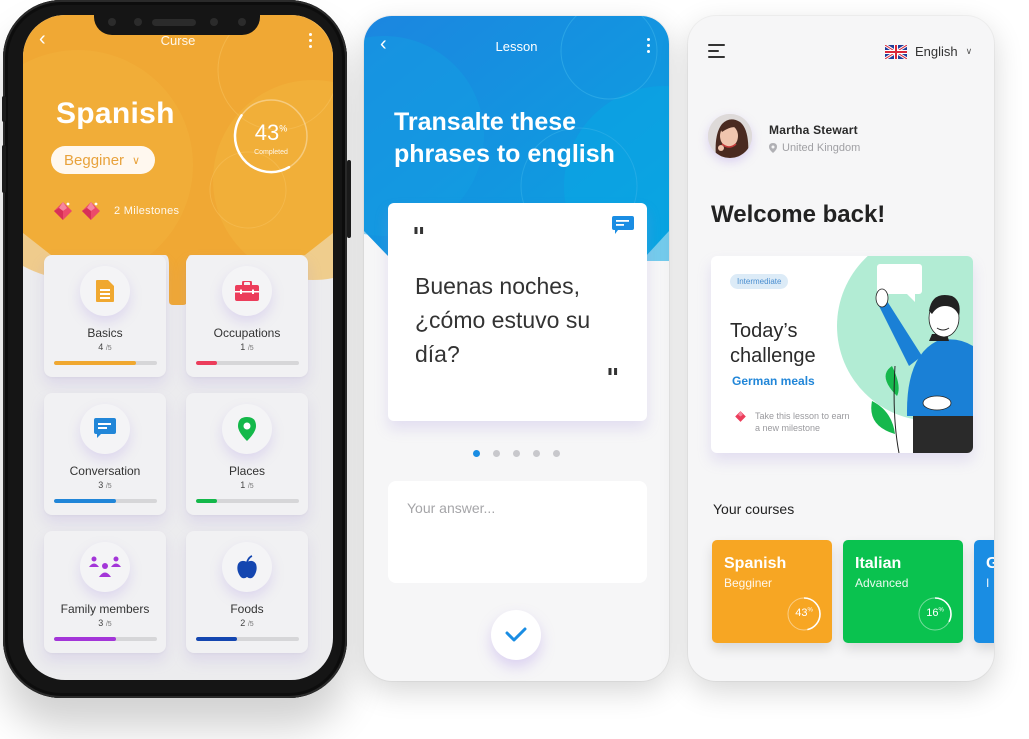  Describe the element at coordinates (94, 160) in the screenshot. I see `level-dropdown-label: Begginer` at that location.